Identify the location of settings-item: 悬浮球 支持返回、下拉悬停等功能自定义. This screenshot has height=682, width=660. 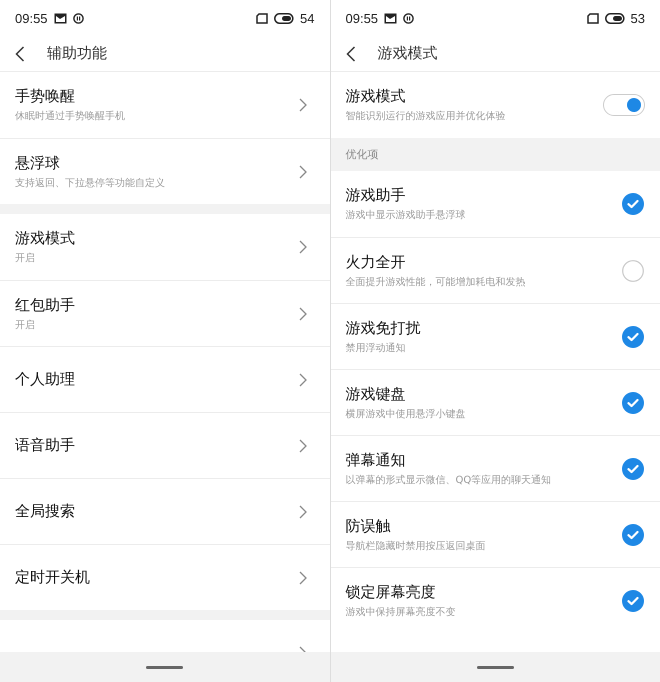
(165, 171).